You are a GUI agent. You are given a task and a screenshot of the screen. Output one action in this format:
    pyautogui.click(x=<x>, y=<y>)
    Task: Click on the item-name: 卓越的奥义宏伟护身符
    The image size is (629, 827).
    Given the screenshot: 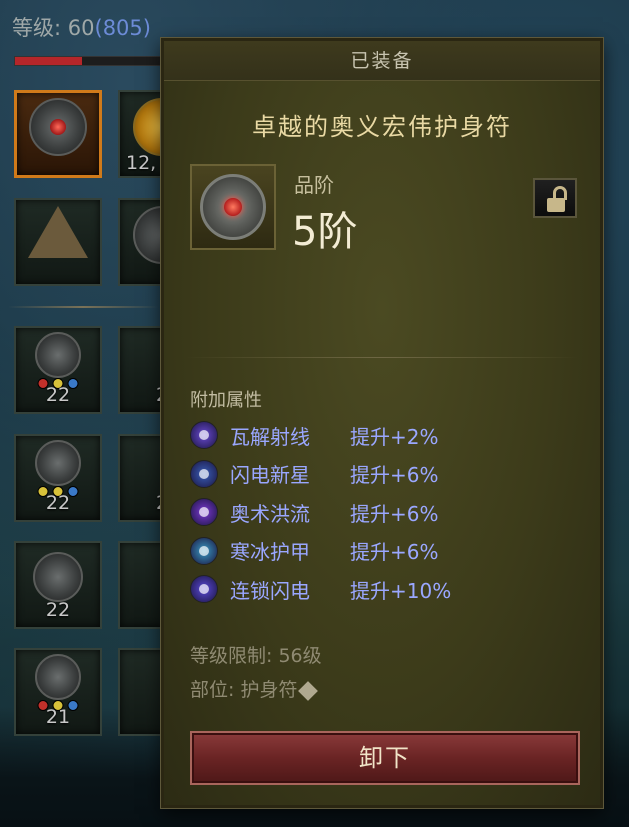 What is the action you would take?
    pyautogui.click(x=382, y=127)
    